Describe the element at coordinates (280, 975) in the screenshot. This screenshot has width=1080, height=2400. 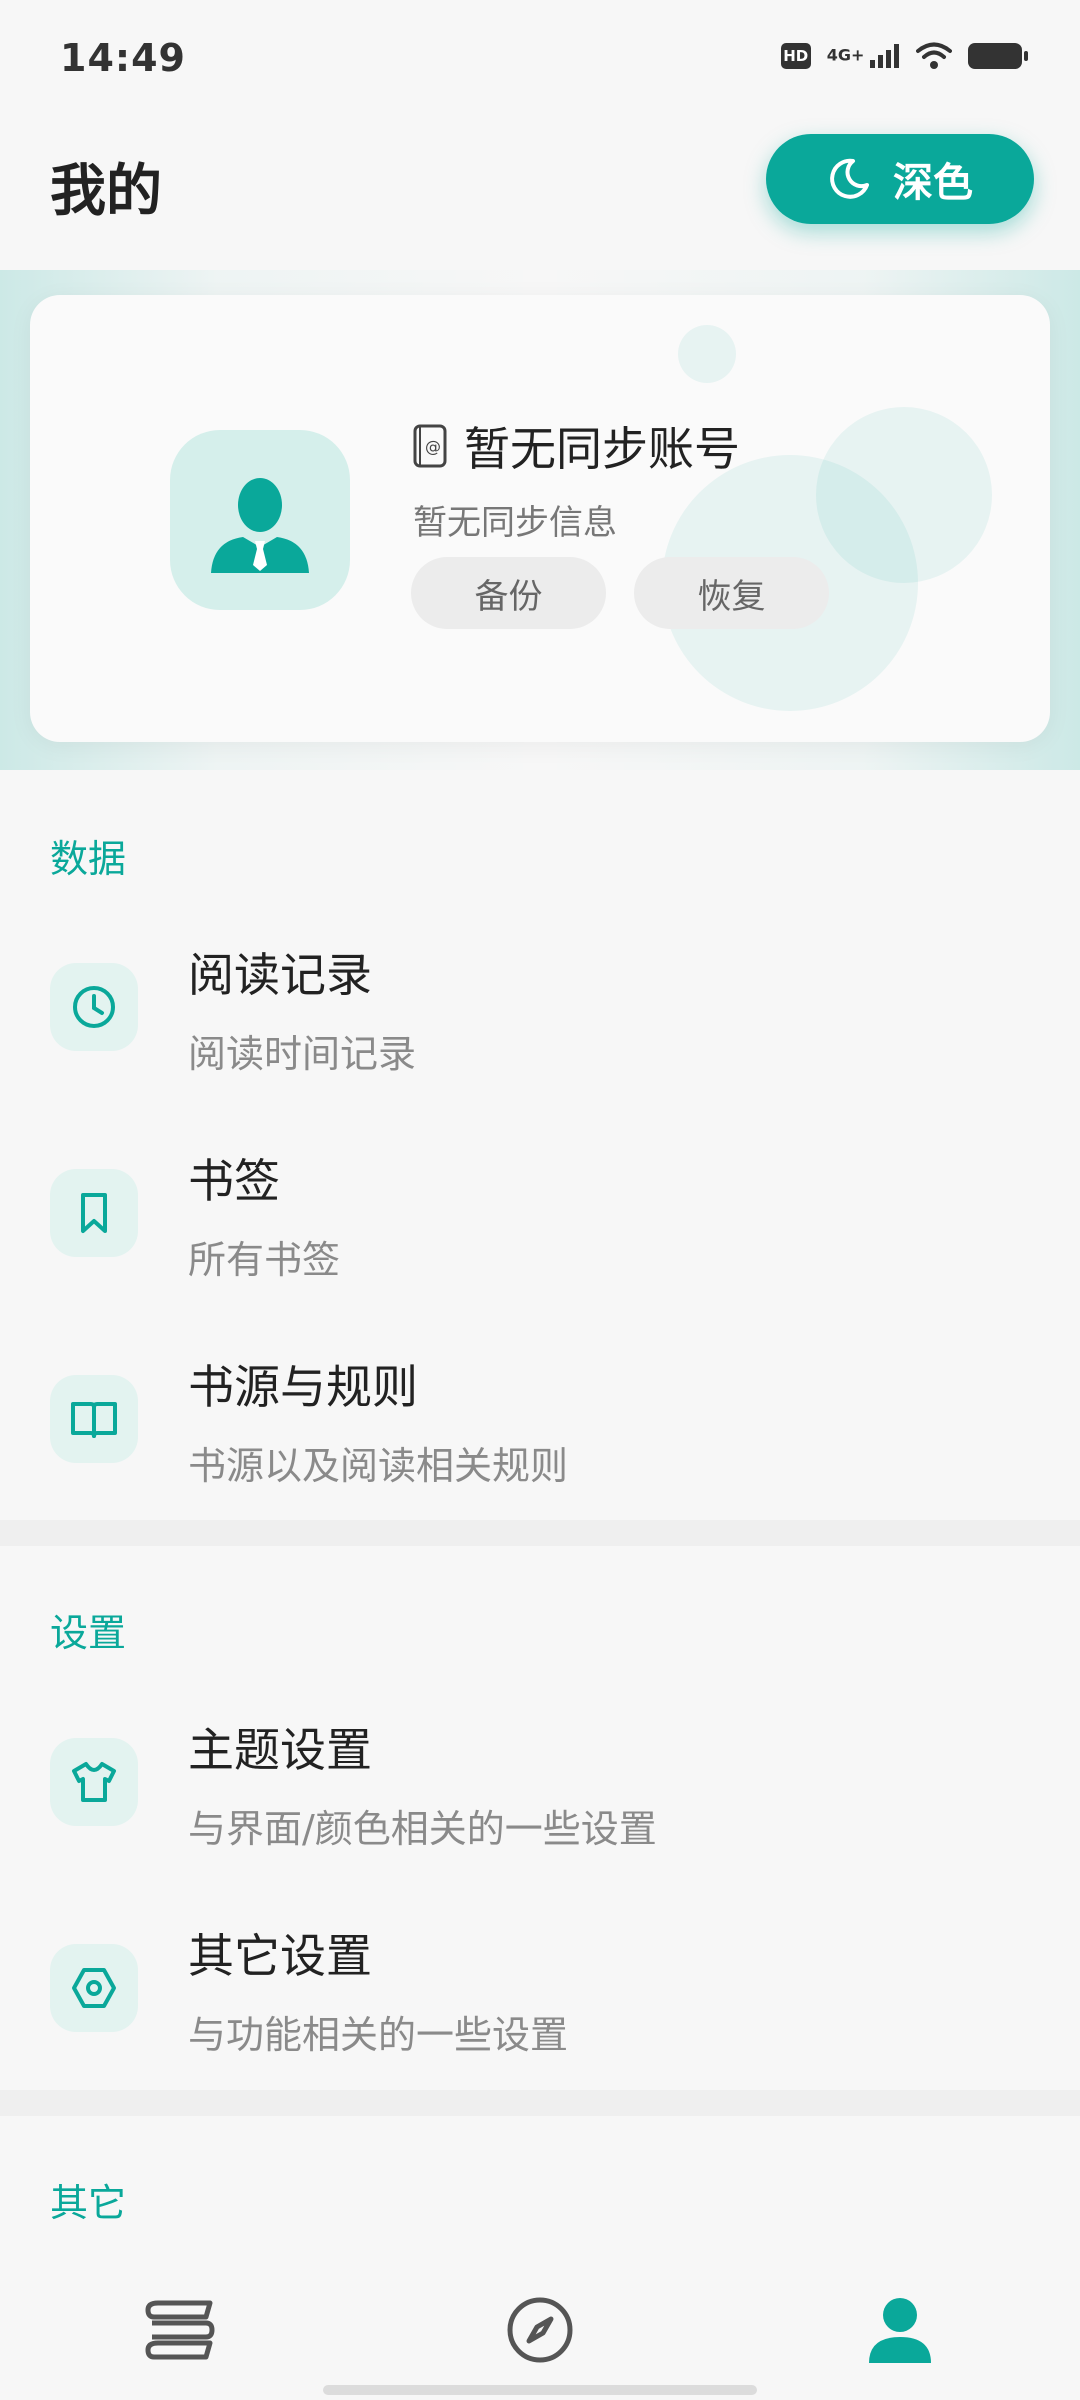
I see `menu-item-label: 阅读记录` at that location.